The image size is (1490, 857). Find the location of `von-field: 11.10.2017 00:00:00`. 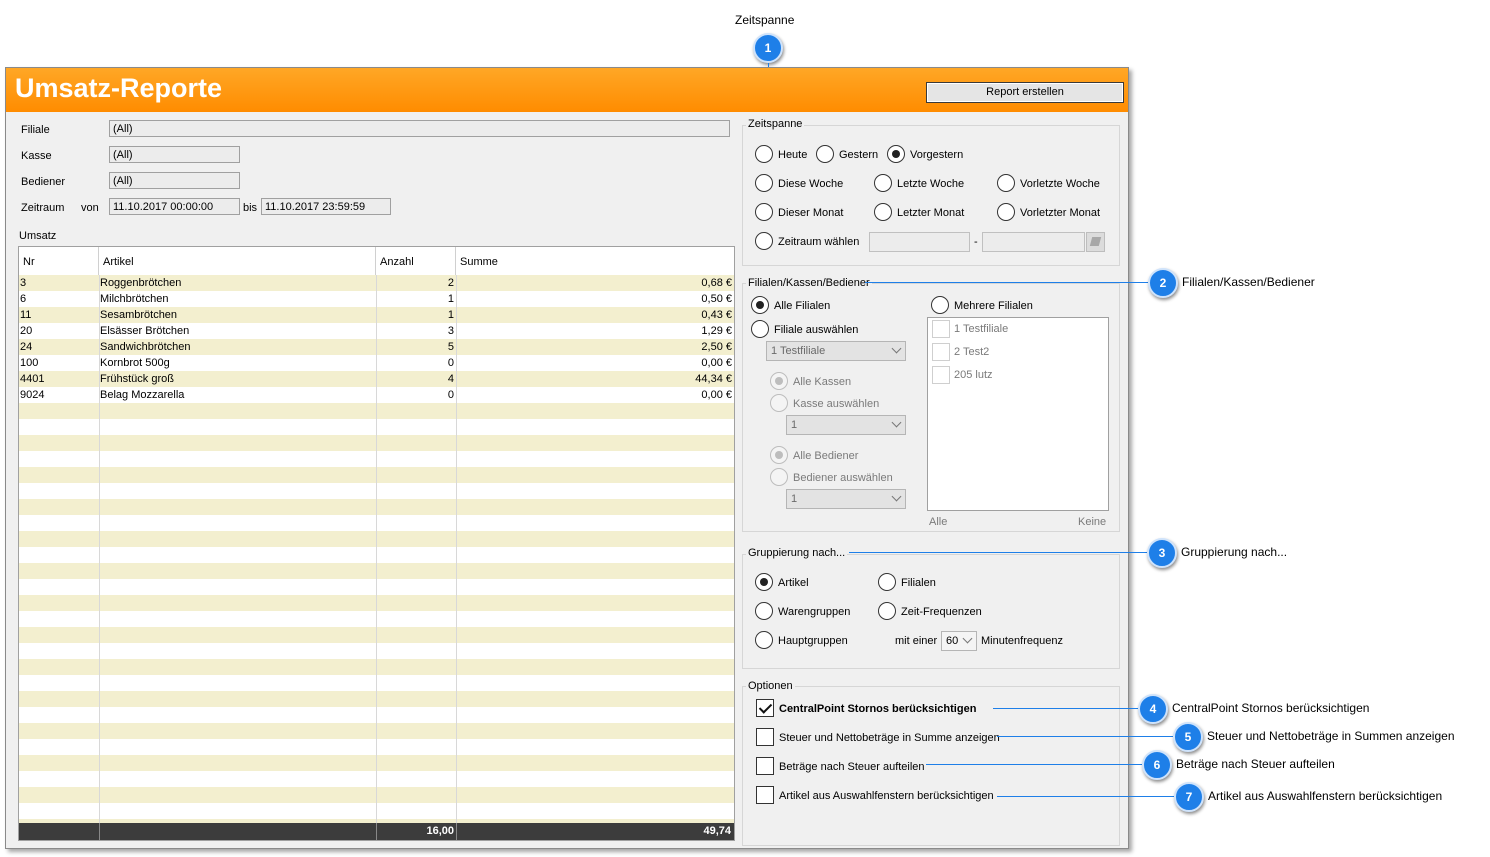

von-field: 11.10.2017 00:00:00 is located at coordinates (174, 206).